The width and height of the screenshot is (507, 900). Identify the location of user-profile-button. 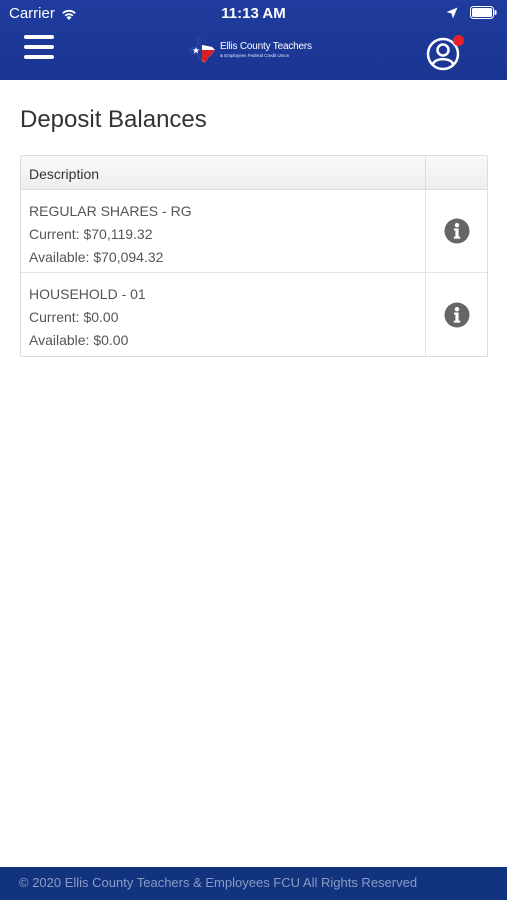
(445, 53).